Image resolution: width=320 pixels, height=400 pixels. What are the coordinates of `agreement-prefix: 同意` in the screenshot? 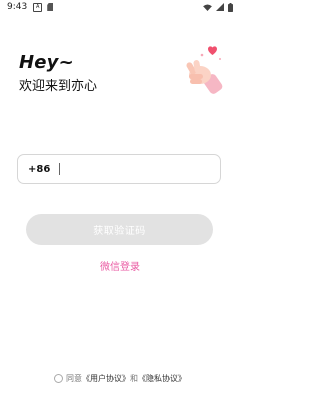 It's located at (74, 378).